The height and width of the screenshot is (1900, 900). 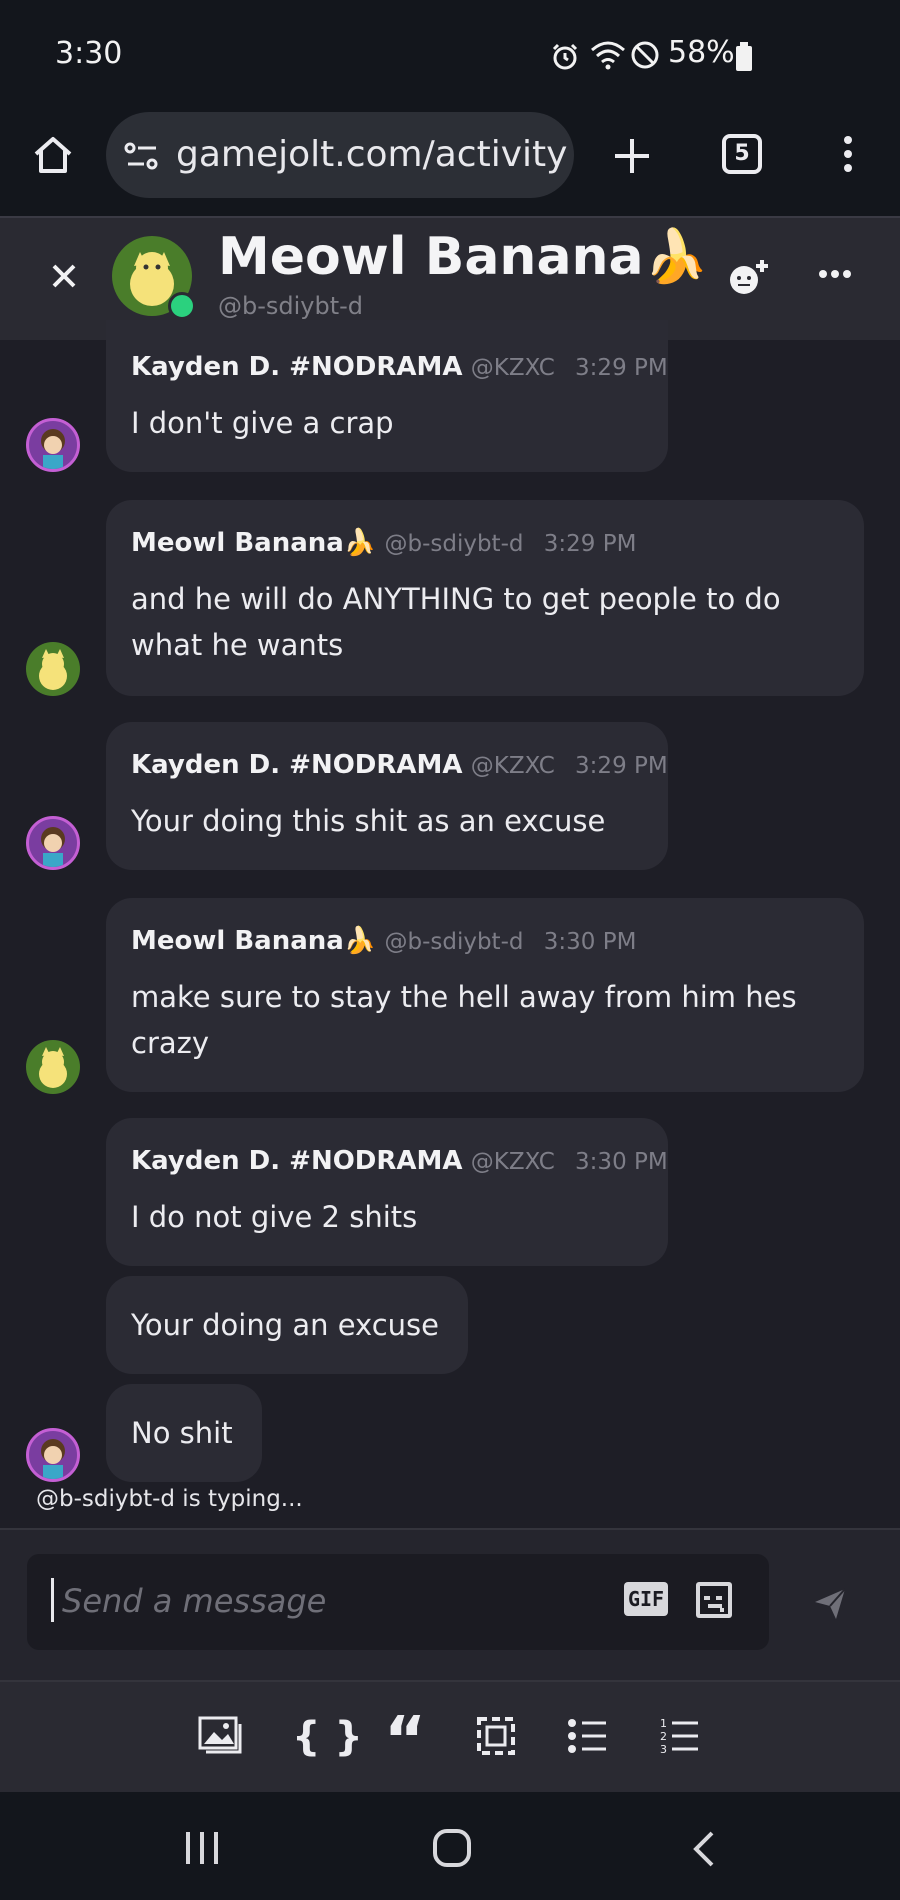 I want to click on svg-text: 1, so click(x=663, y=1723).